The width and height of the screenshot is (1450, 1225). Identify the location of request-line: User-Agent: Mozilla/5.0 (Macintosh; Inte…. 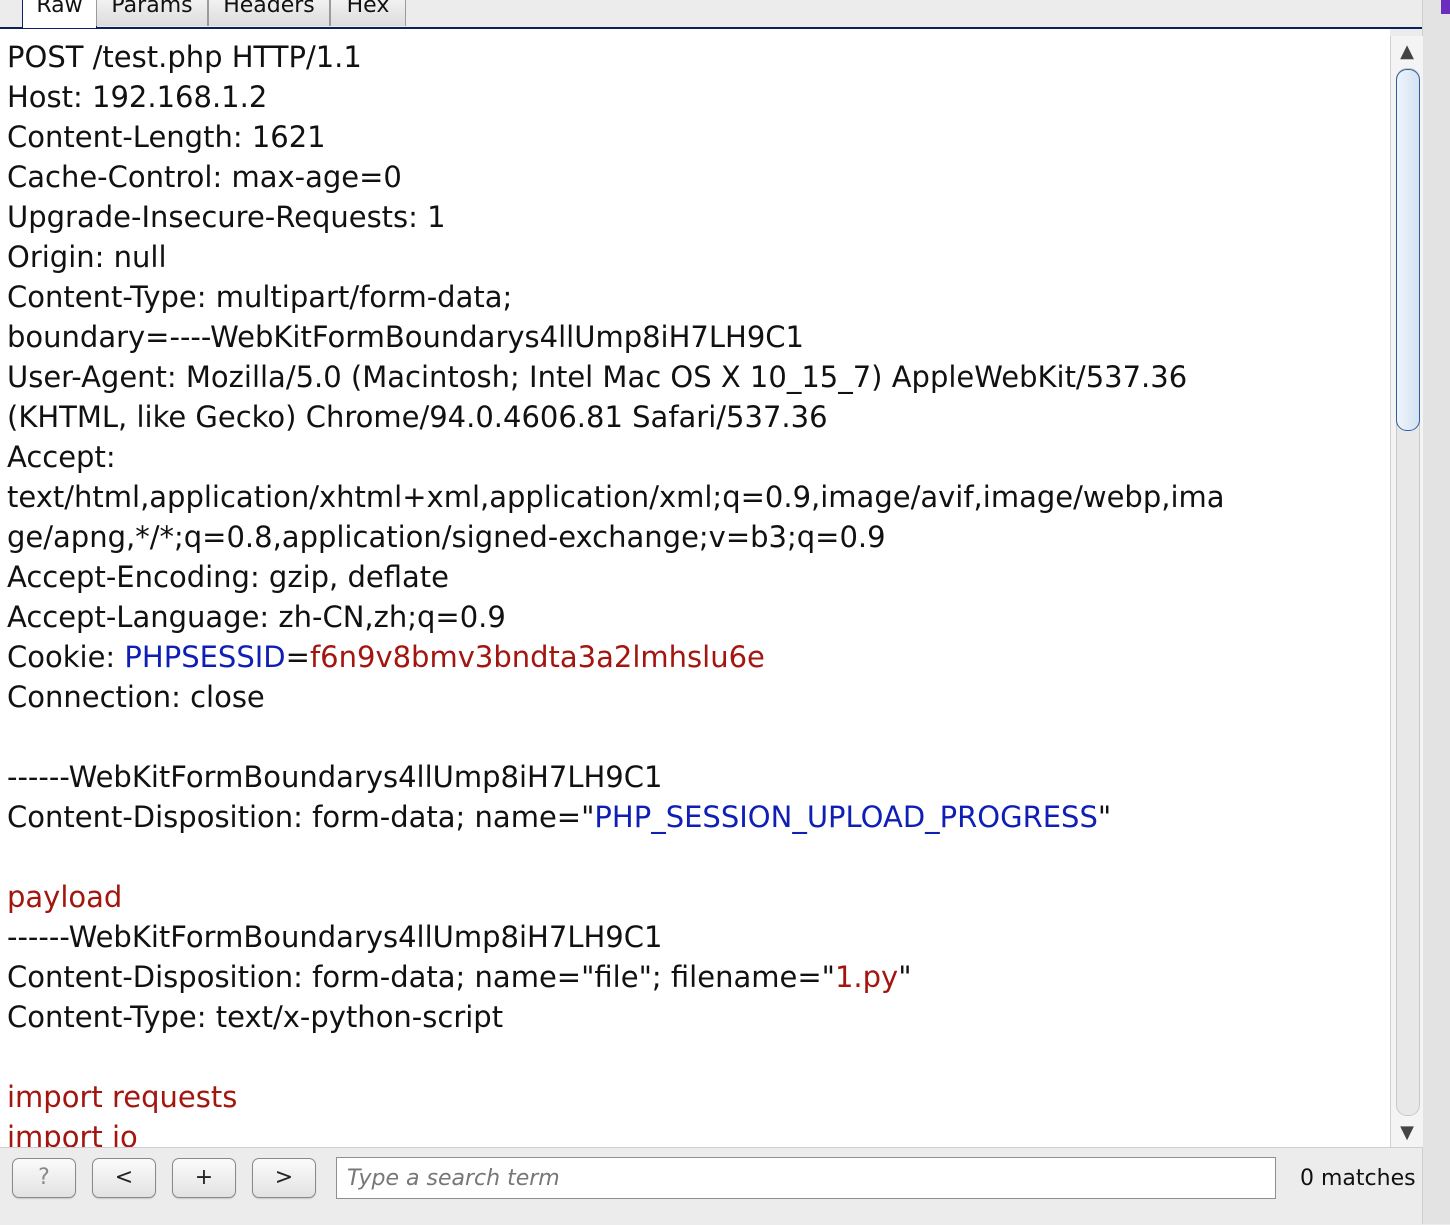
(616, 377).